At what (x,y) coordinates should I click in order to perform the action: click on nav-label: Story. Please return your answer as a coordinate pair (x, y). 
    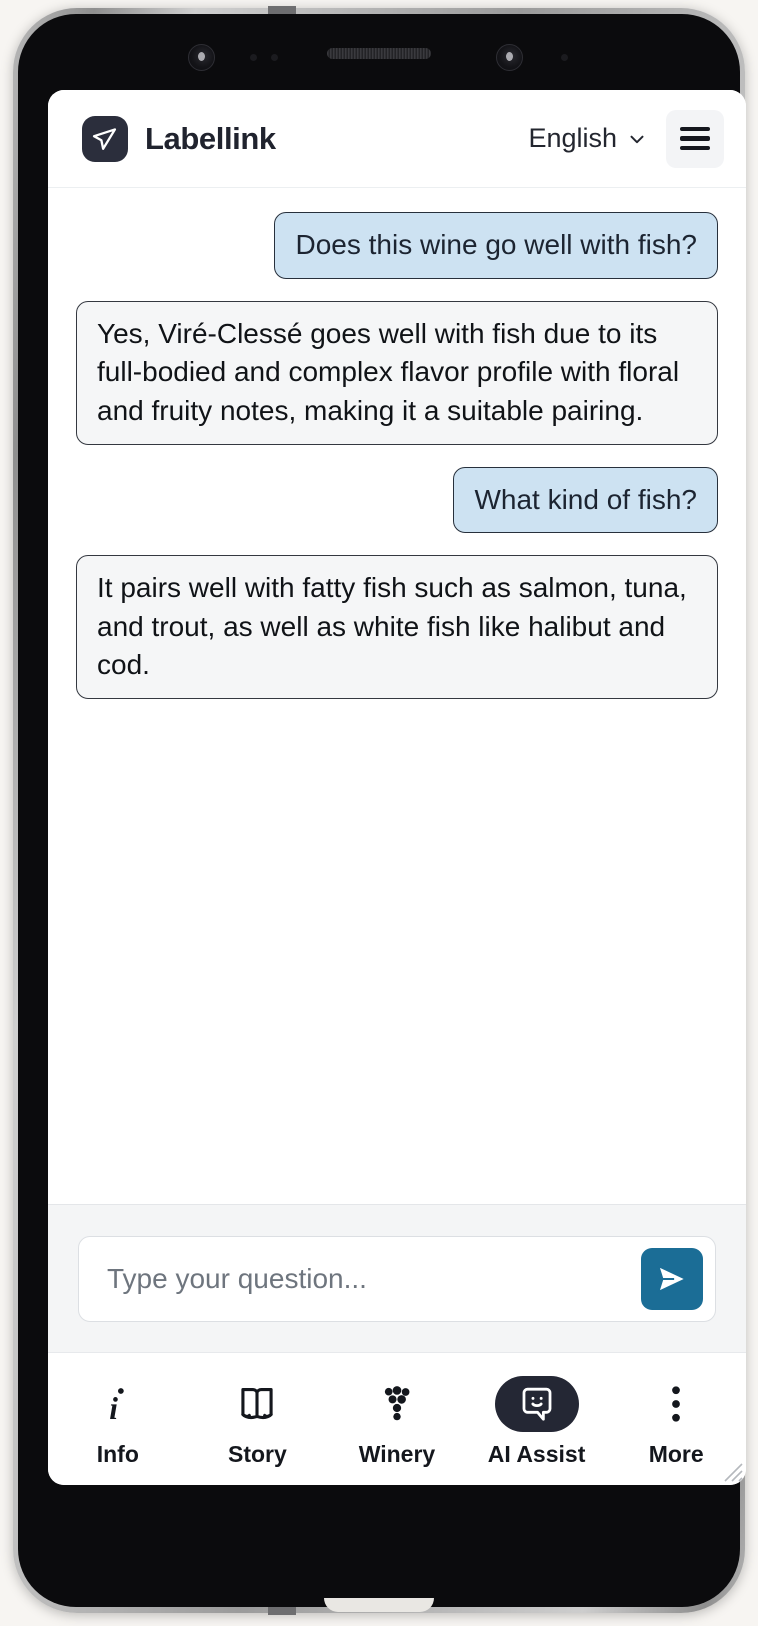
    Looking at the image, I should click on (257, 1454).